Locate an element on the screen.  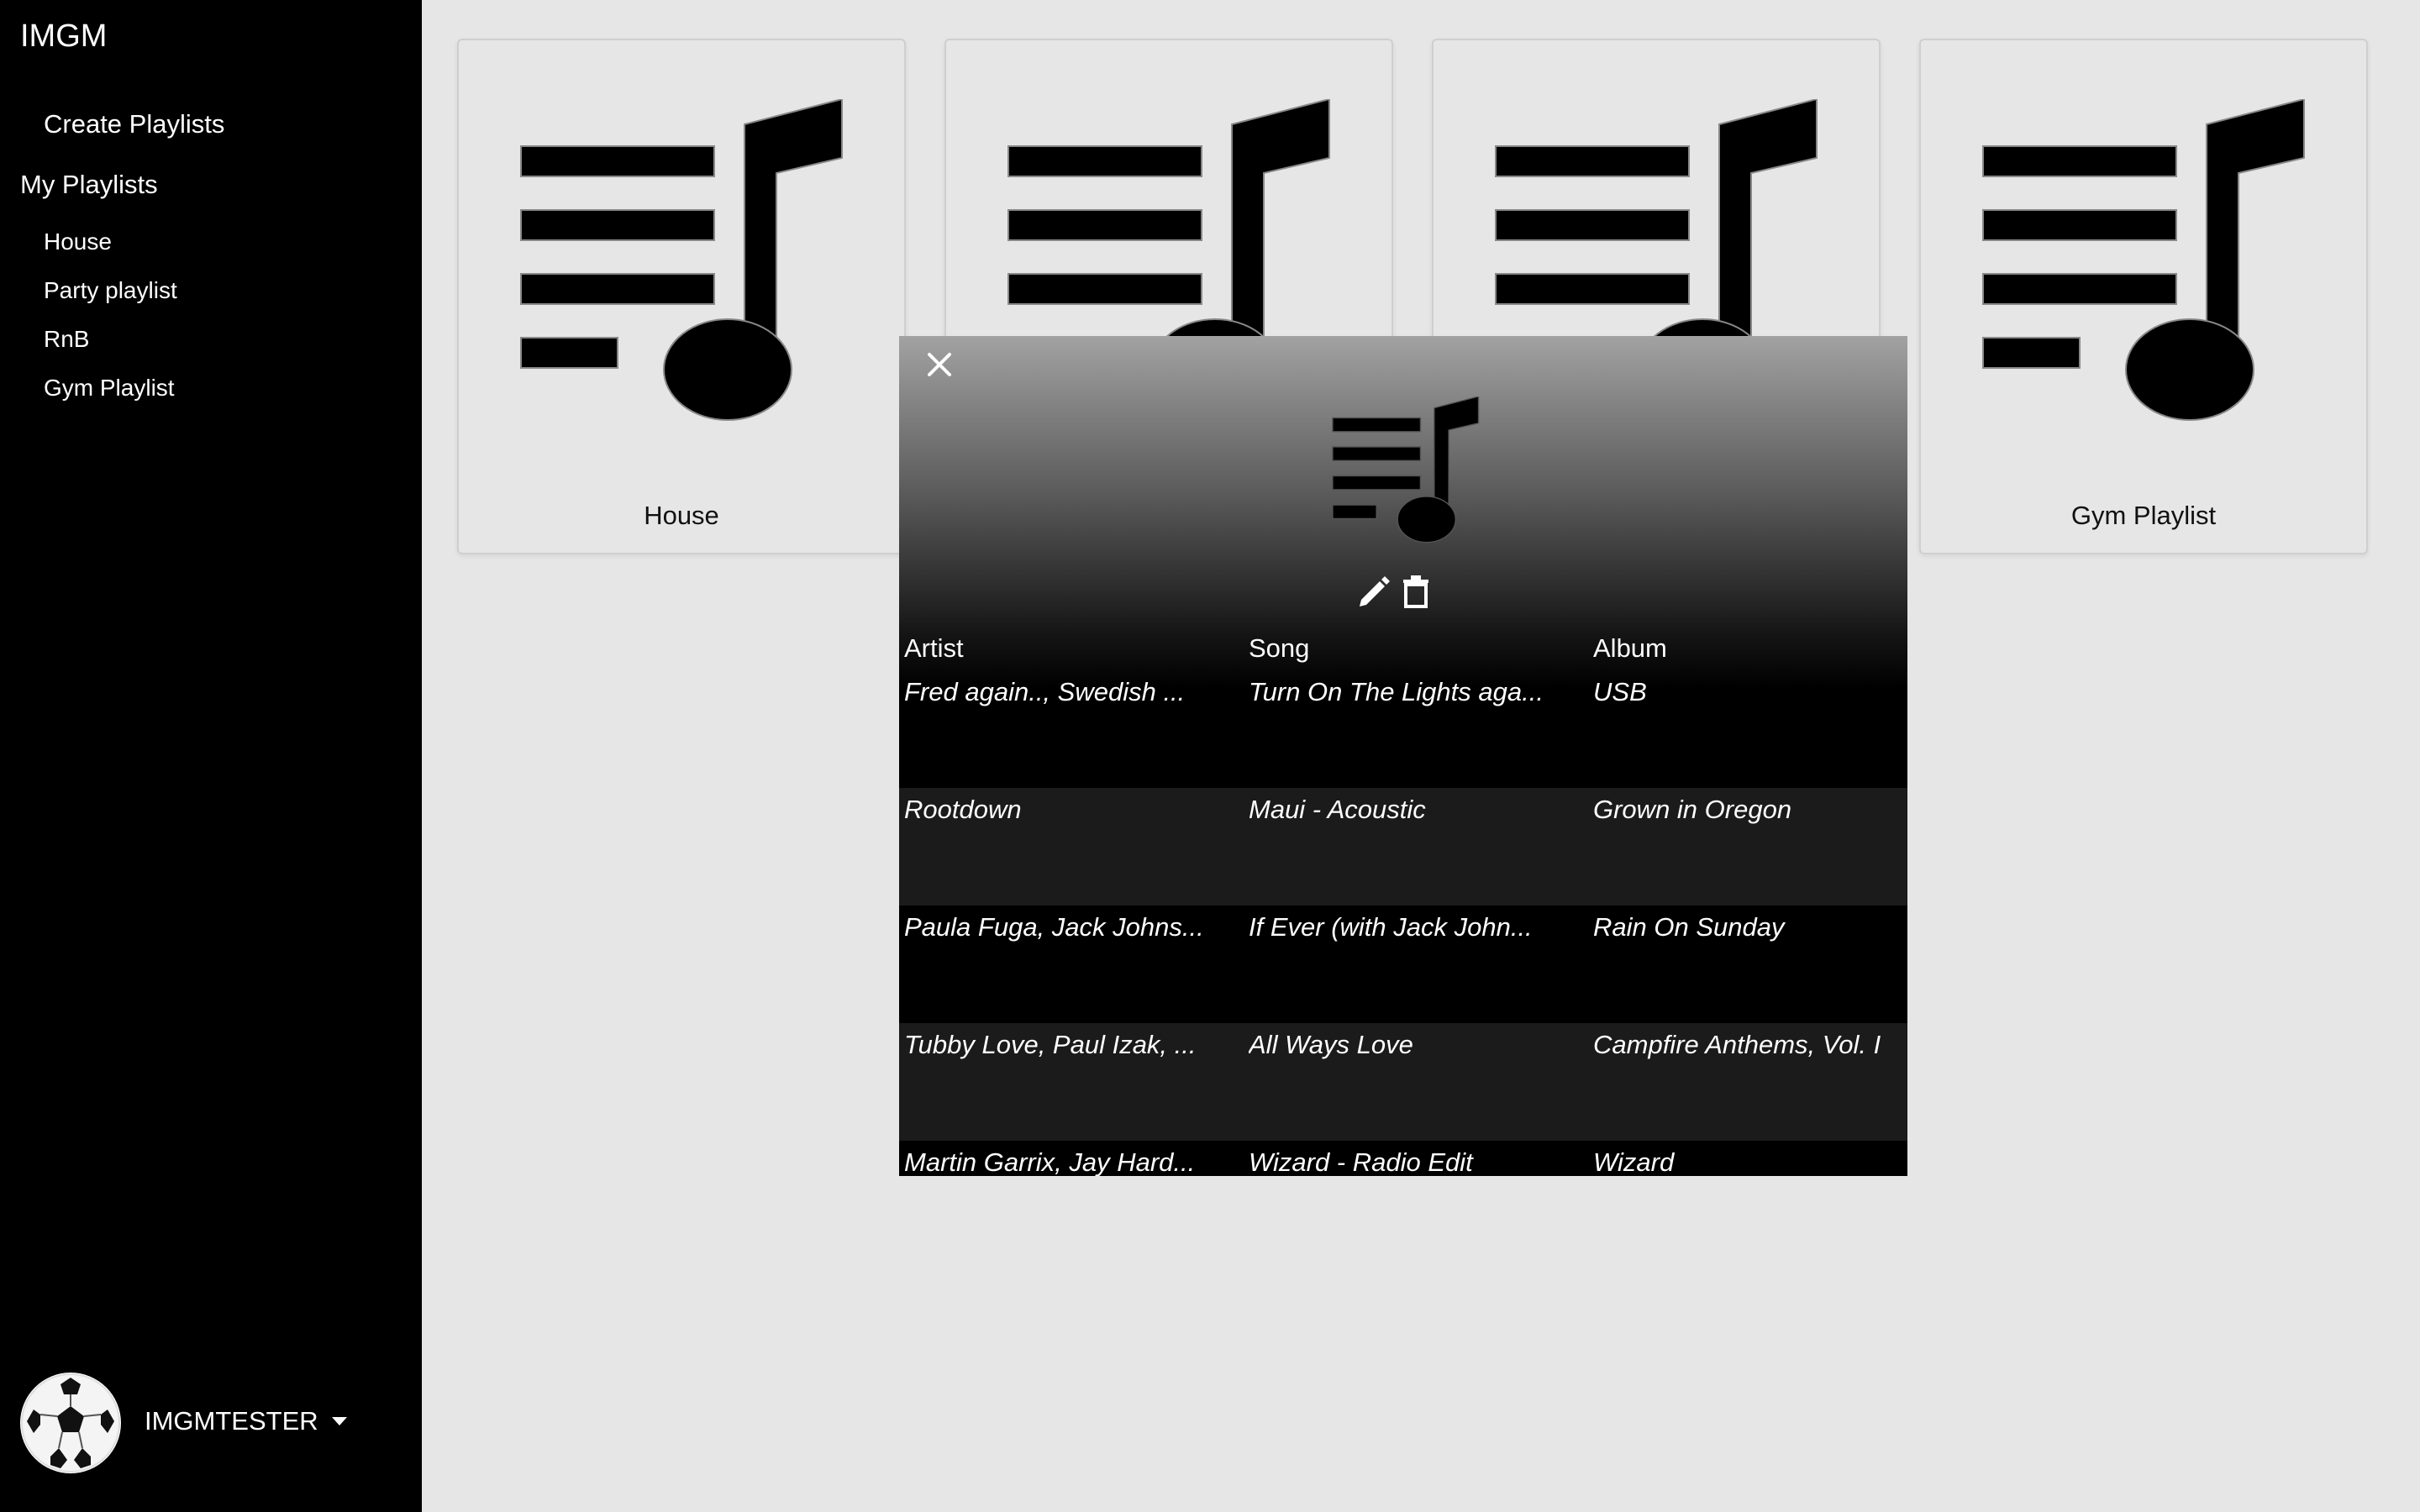
pencil-icon is located at coordinates (1375, 591).